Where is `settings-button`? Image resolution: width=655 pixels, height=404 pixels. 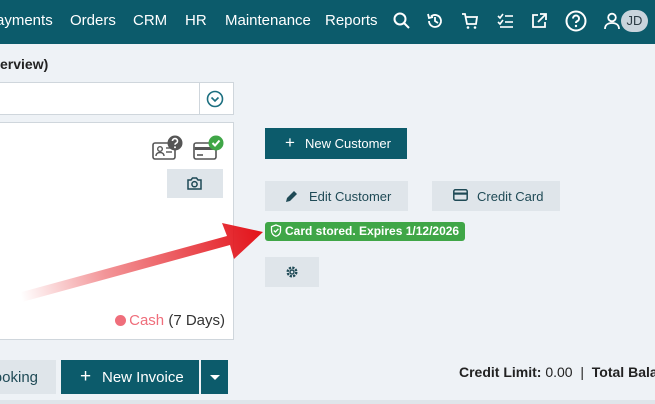
settings-button is located at coordinates (292, 272).